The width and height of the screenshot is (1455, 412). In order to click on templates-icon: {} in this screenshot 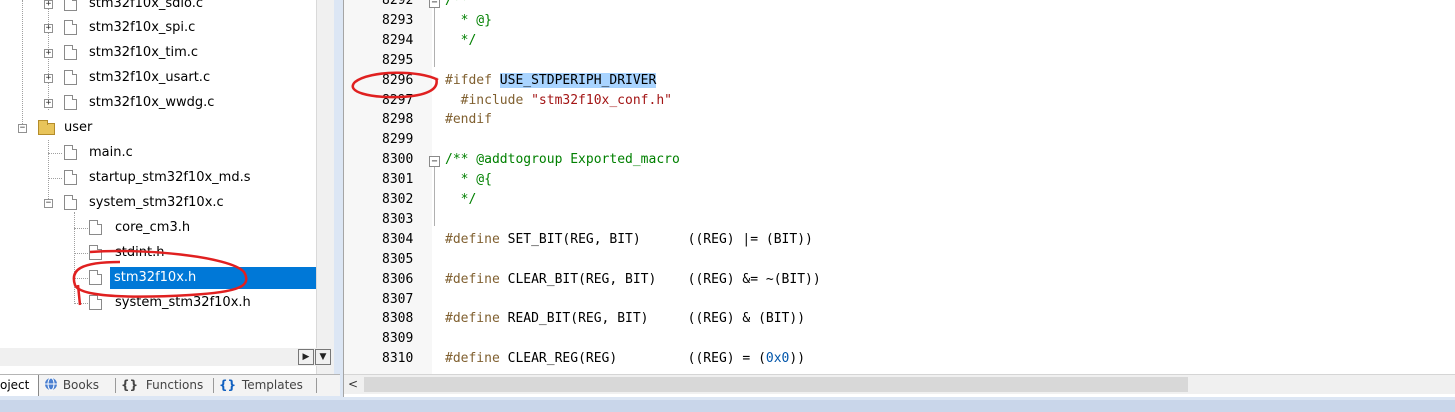, I will do `click(228, 385)`.